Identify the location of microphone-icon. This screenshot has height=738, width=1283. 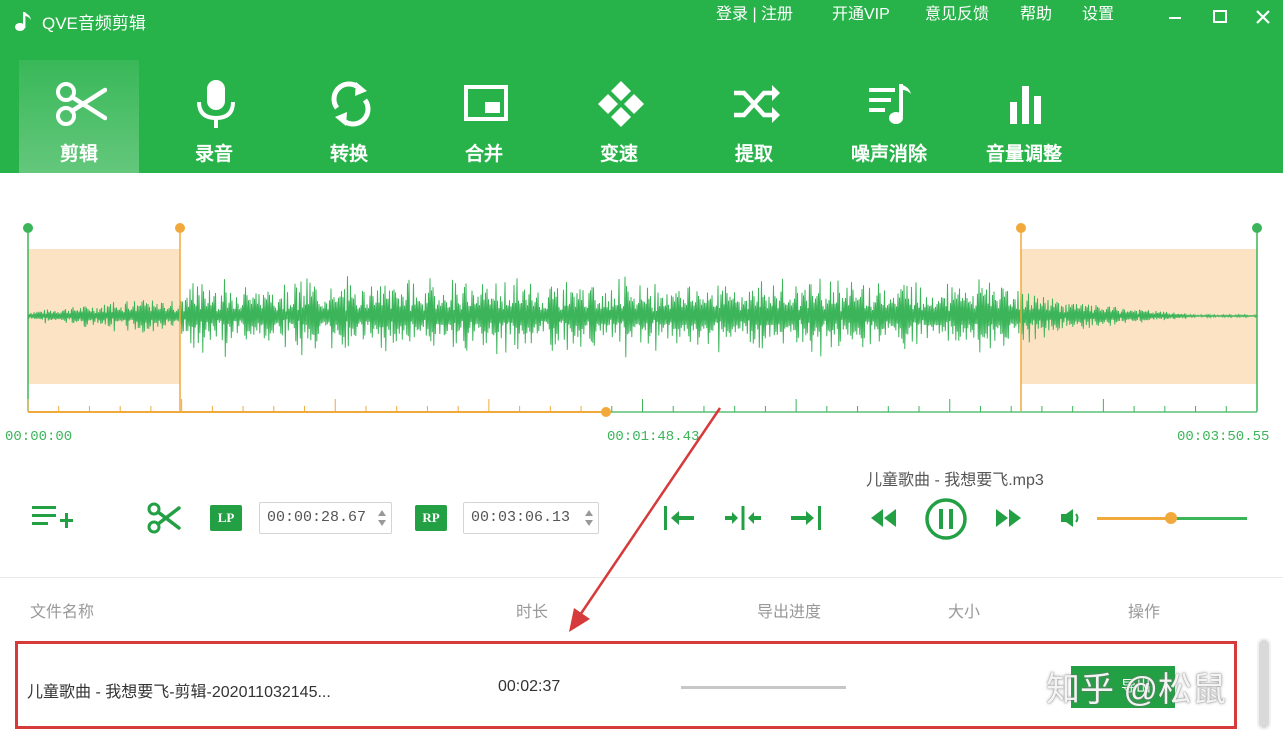
(216, 104).